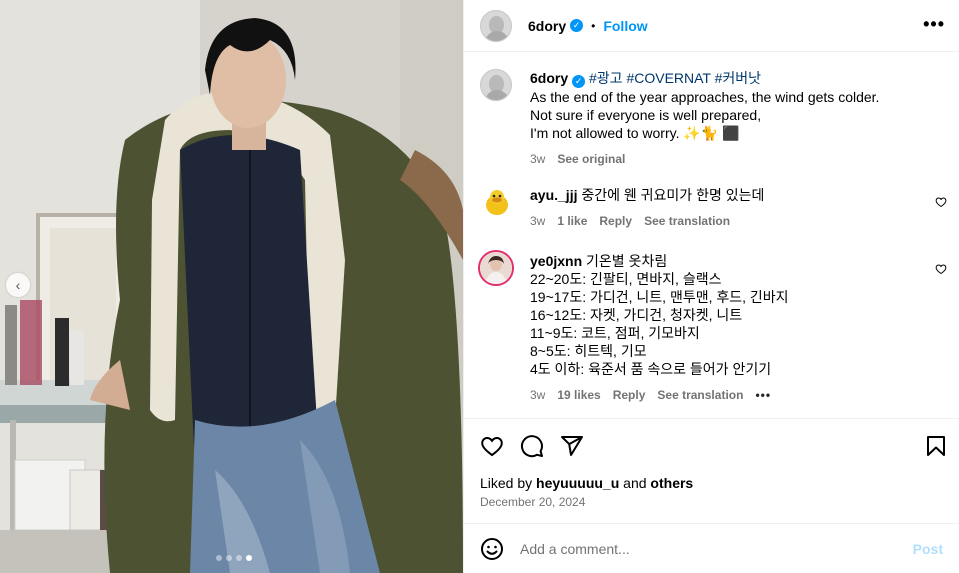 This screenshot has width=959, height=573. Describe the element at coordinates (936, 446) in the screenshot. I see `save-bookmark-icon` at that location.